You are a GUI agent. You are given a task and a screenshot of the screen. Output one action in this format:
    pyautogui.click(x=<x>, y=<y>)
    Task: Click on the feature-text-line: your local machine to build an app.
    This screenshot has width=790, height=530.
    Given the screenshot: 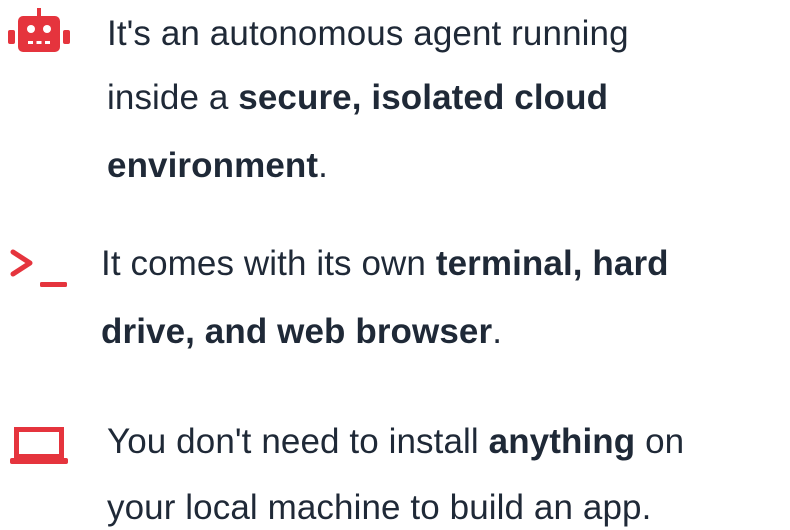 What is the action you would take?
    pyautogui.click(x=379, y=507)
    